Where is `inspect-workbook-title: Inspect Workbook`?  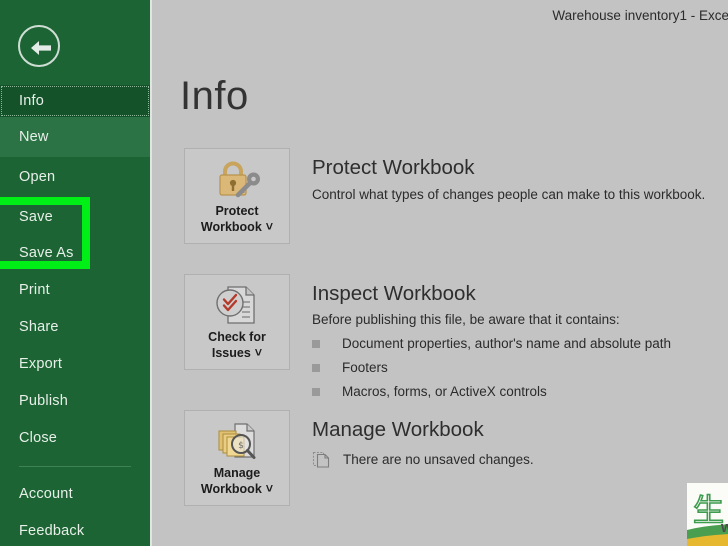
inspect-workbook-title: Inspect Workbook is located at coordinates (394, 293).